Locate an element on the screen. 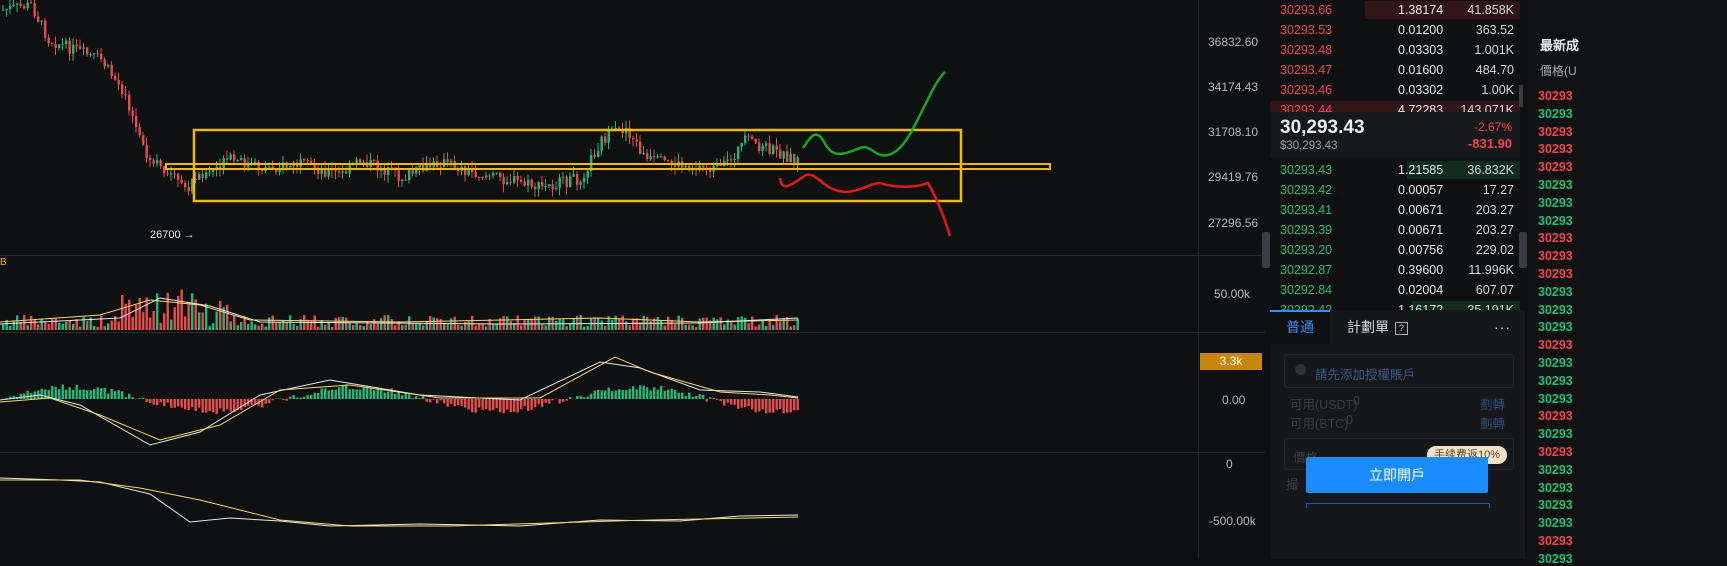 The width and height of the screenshot is (1727, 566). bid-row: 30293.200.00756229.02 is located at coordinates (1395, 250).